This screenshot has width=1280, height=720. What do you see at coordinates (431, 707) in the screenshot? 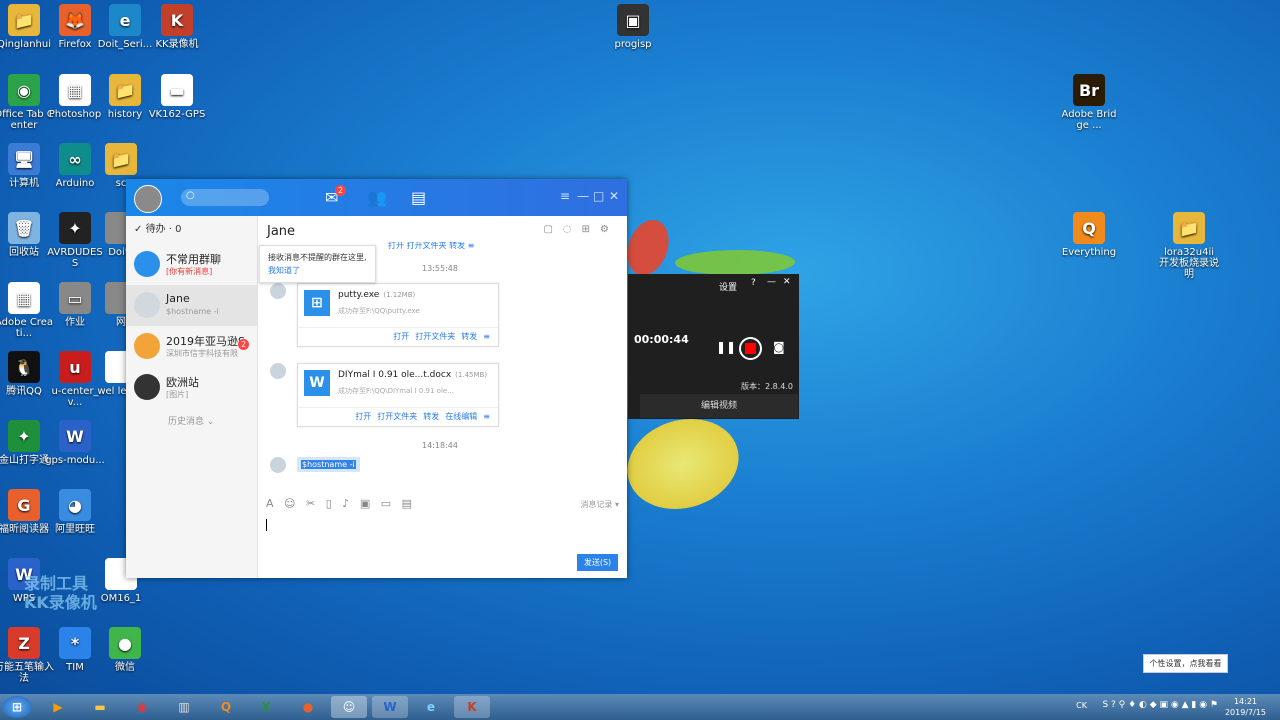
I see `taskbar-ie-icon: e` at bounding box center [431, 707].